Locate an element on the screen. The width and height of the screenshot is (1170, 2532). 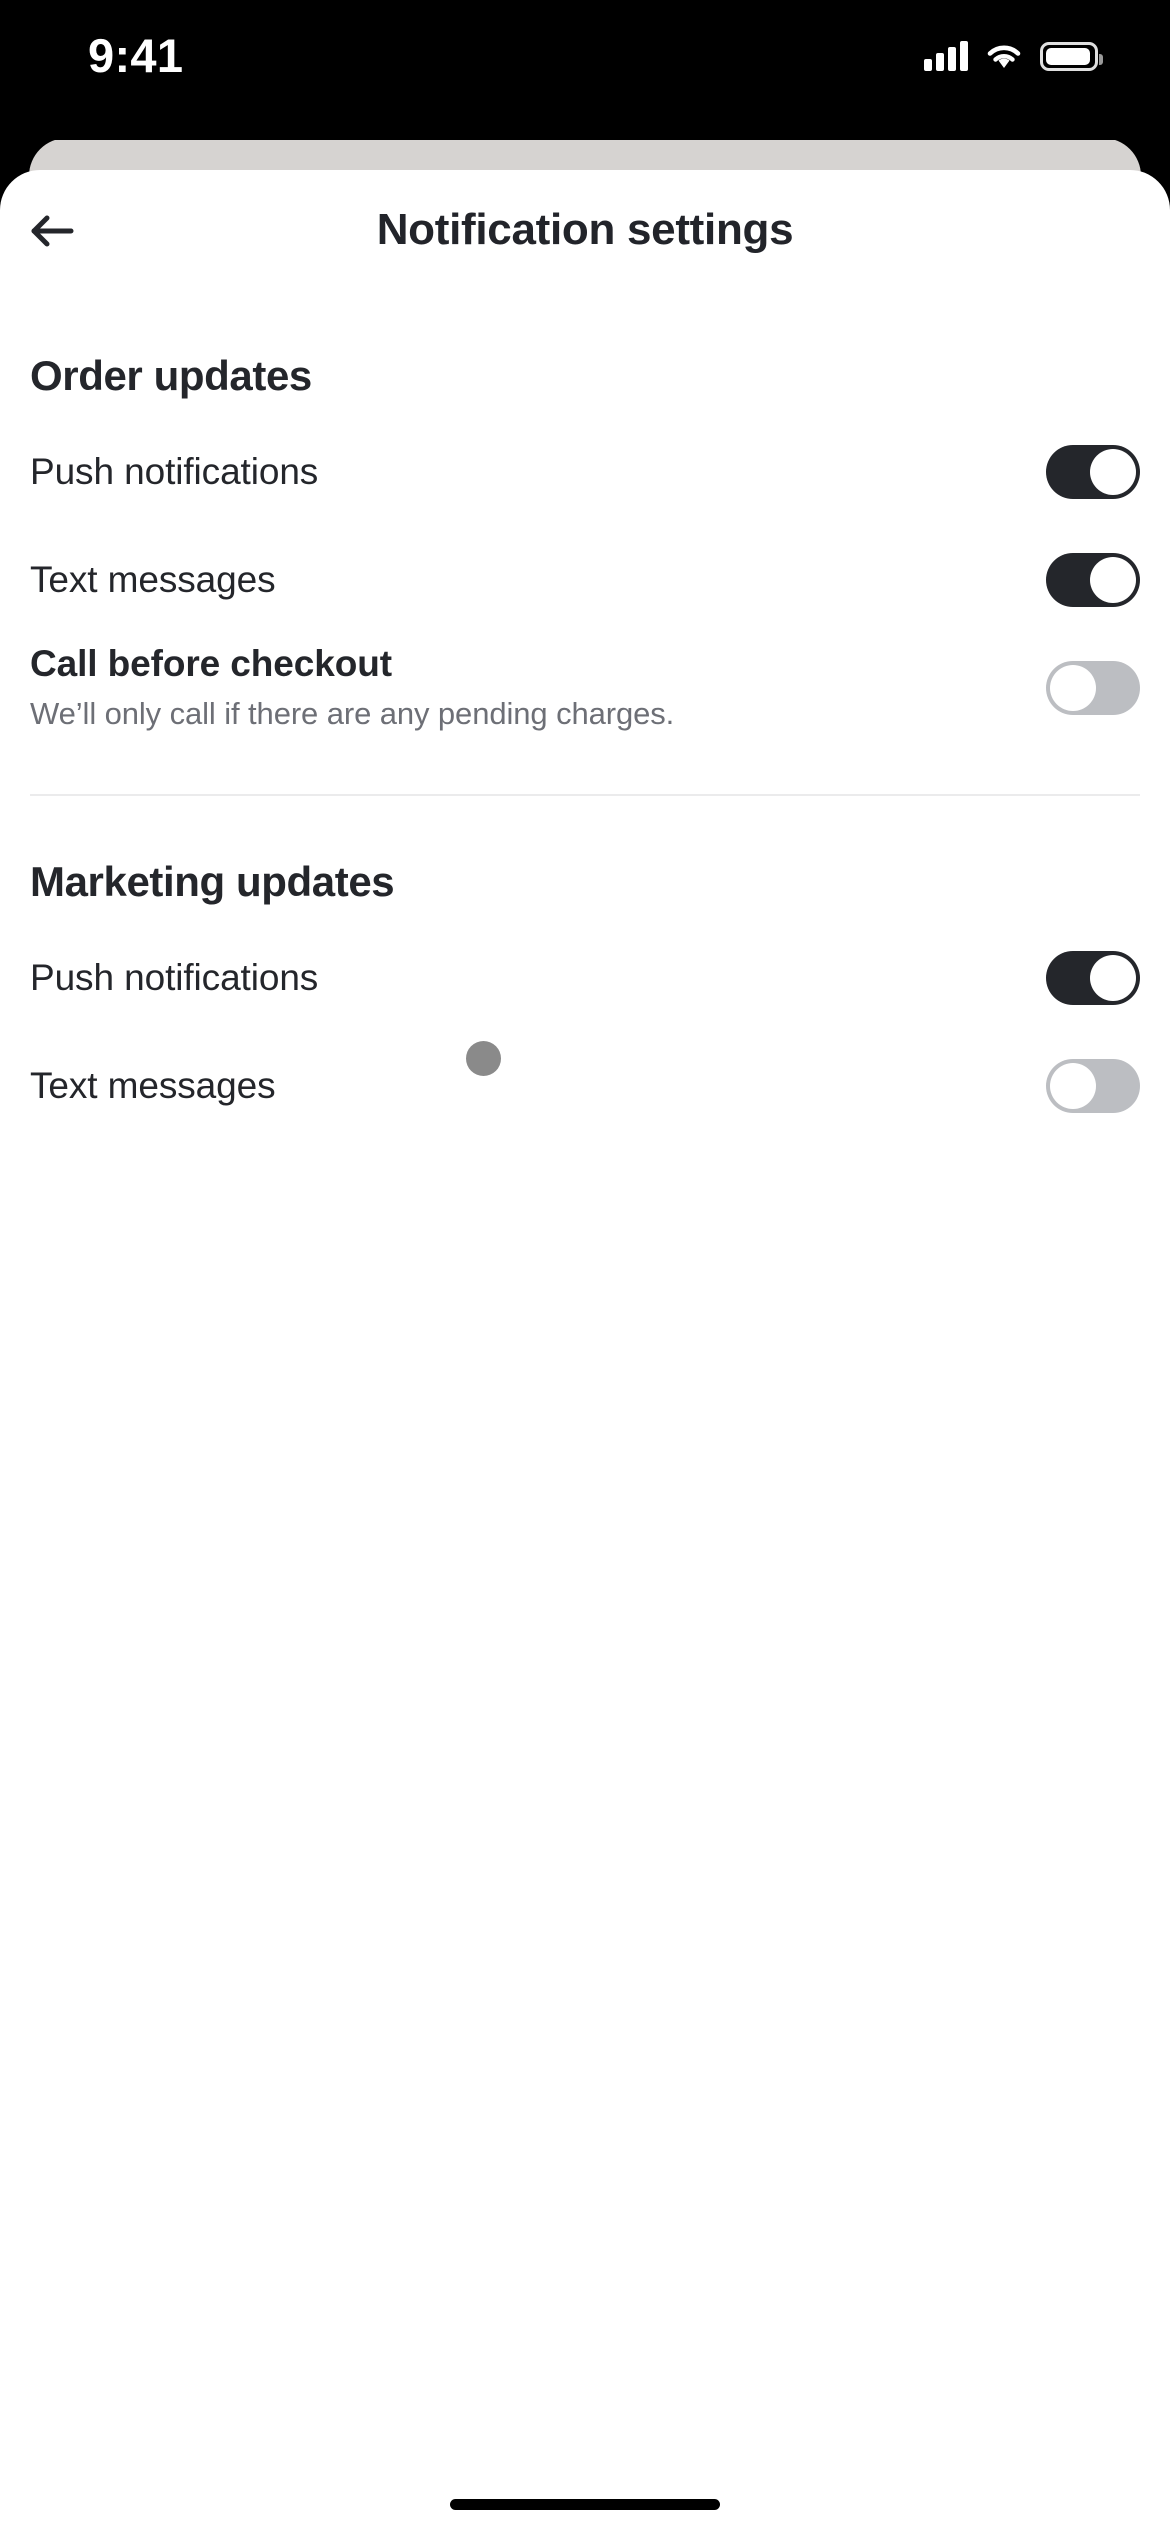
toggle-marketing-text-messages is located at coordinates (1093, 1086).